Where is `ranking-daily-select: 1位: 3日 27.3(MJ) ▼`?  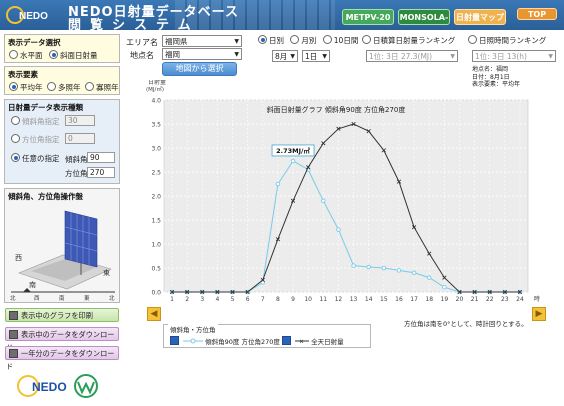
ranking-daily-select: 1位: 3日 27.3(MJ) ▼ is located at coordinates (412, 56).